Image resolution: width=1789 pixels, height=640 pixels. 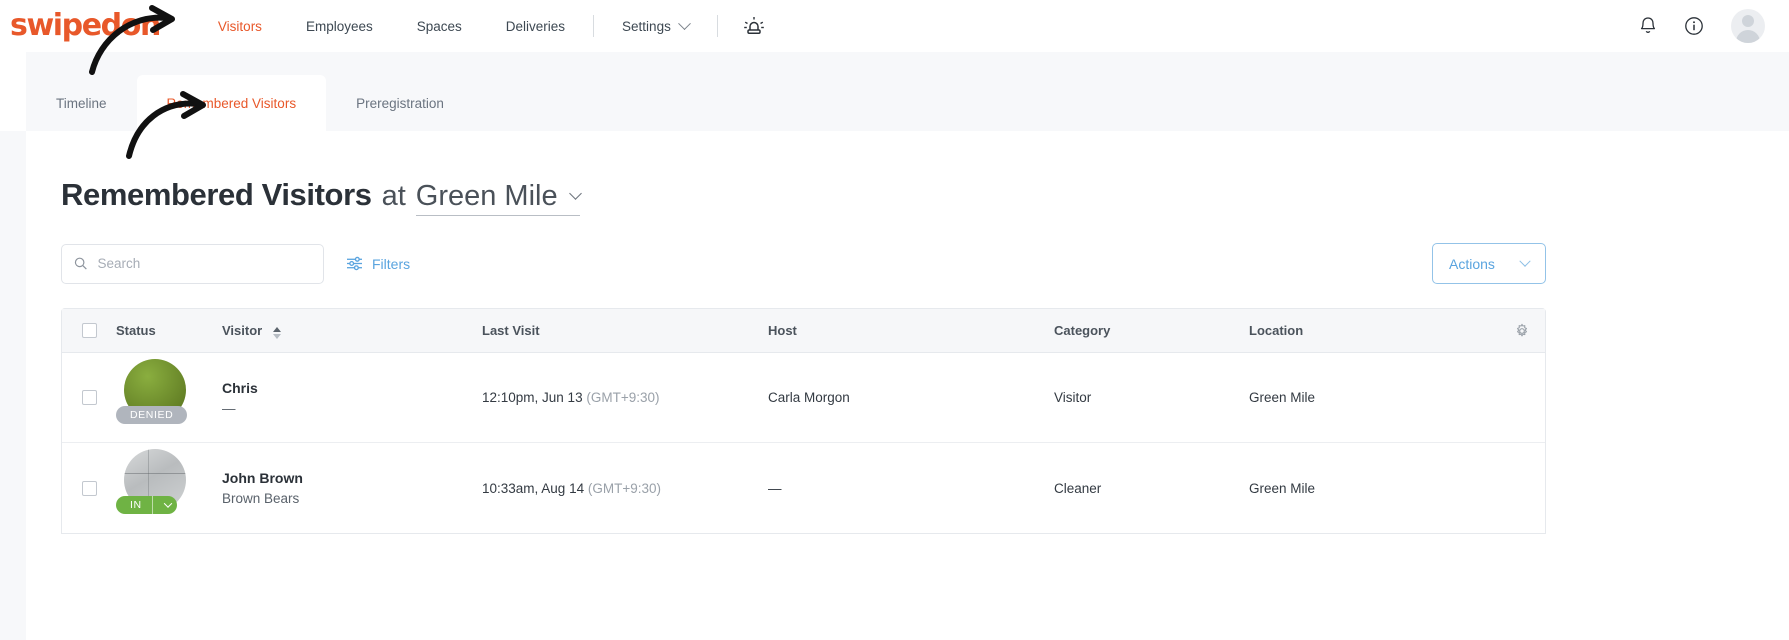 What do you see at coordinates (155, 397) in the screenshot?
I see `avatar: DENIED` at bounding box center [155, 397].